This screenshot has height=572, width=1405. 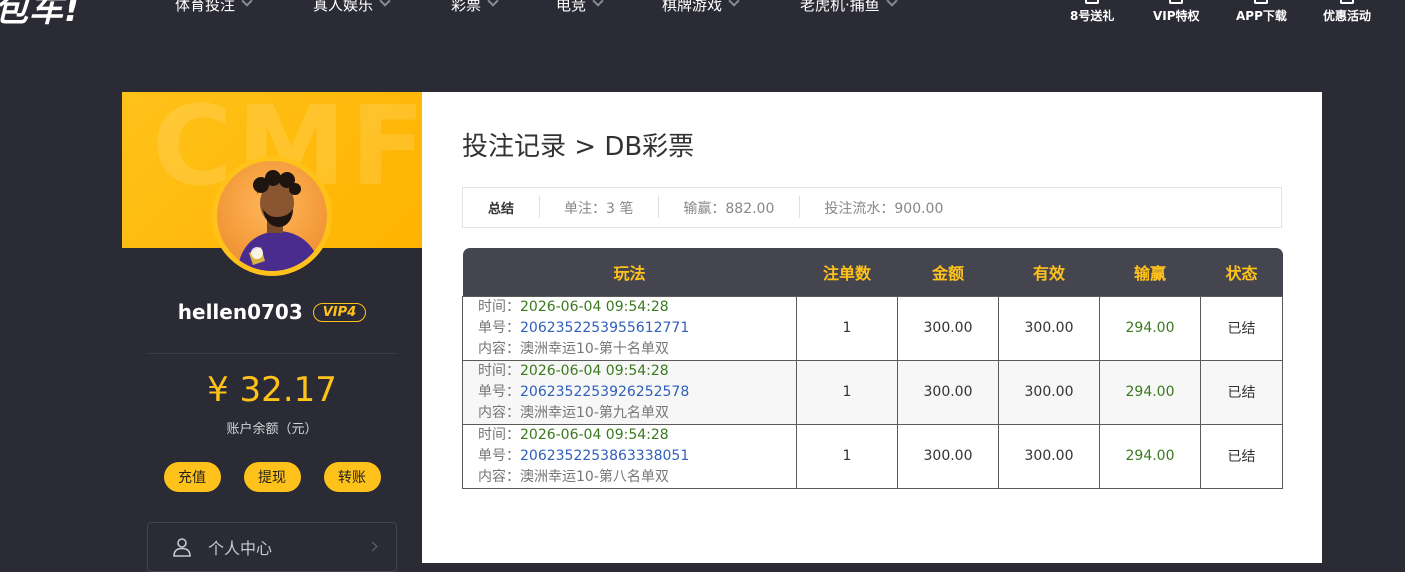 I want to click on summary-bar: 总结 单注：3 笔 输赢：882.00 投注流水：900.00, so click(x=872, y=207).